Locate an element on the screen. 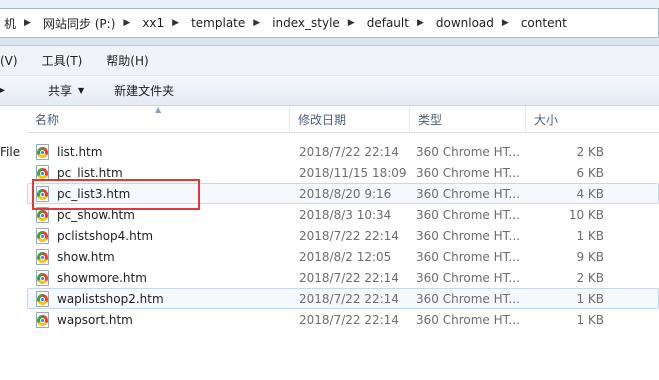 This screenshot has height=380, width=659. file-name: showmore.htm is located at coordinates (102, 277).